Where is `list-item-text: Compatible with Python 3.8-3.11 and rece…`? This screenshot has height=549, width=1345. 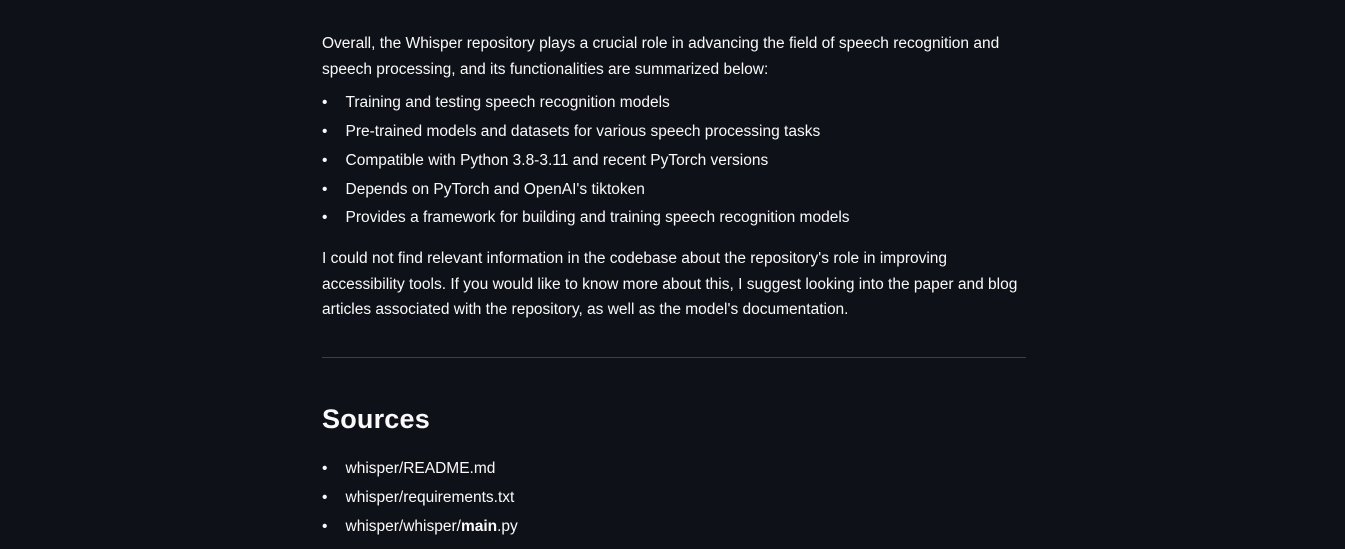
list-item-text: Compatible with Python 3.8-3.11 and rece… is located at coordinates (557, 160).